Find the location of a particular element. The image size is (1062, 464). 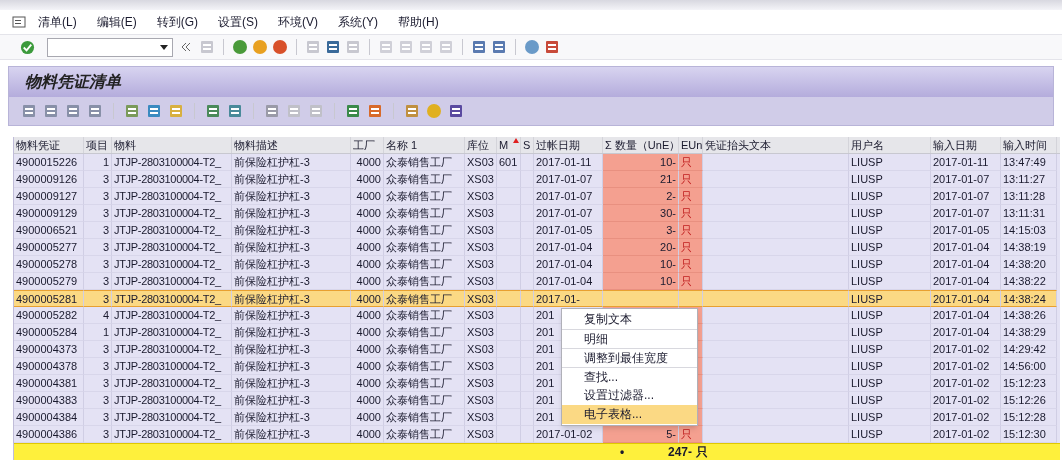

column-header: 物料凭证 is located at coordinates (49, 145).